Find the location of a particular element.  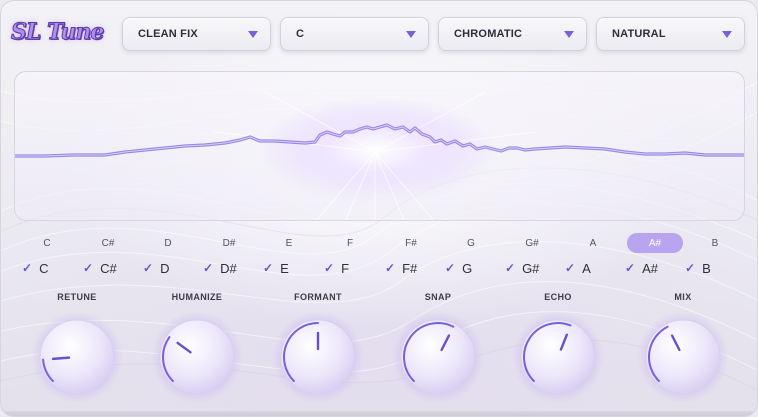

formant-knob is located at coordinates (318, 357).